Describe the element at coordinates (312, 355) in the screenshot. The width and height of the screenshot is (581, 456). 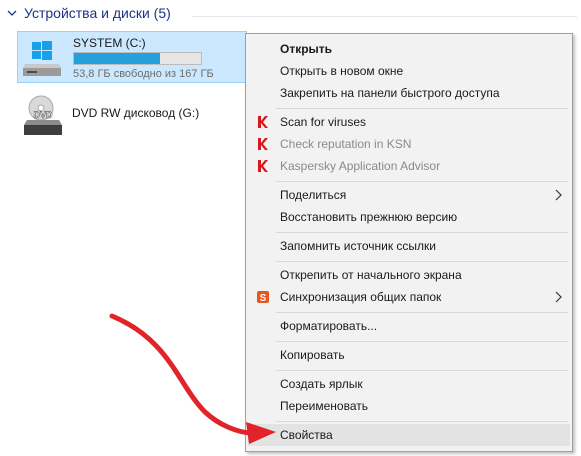
I see `menu-item-label: Копировать` at that location.